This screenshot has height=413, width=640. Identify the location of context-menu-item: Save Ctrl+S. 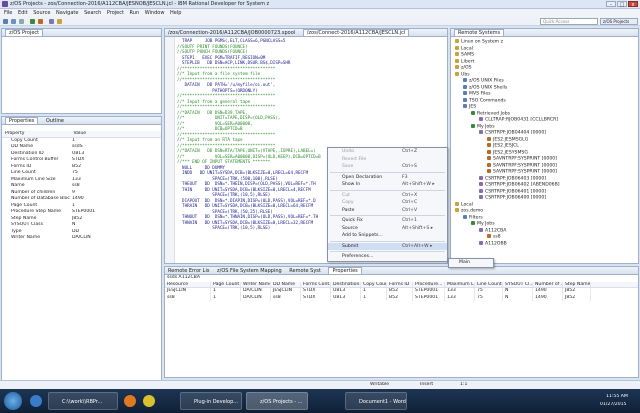
(387, 167).